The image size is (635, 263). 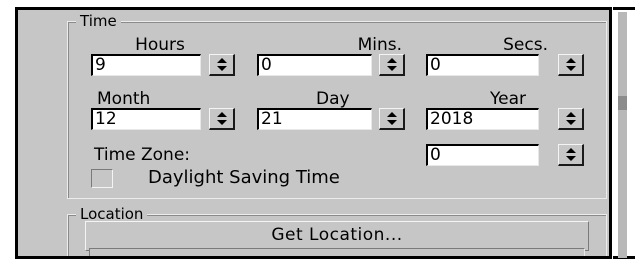 I want to click on day-field: 21, so click(x=314, y=119).